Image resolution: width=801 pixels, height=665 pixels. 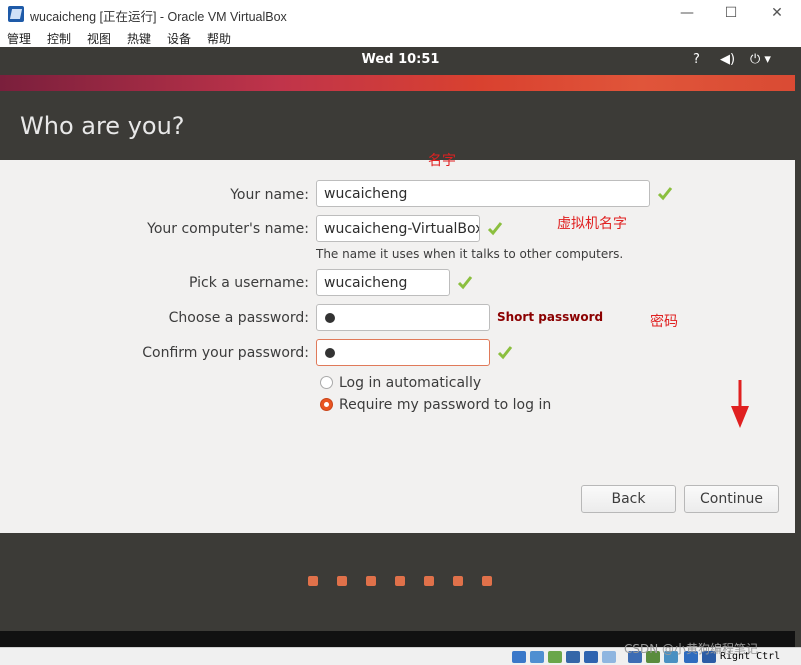 I want to click on menu-view: 视图, so click(x=99, y=38).